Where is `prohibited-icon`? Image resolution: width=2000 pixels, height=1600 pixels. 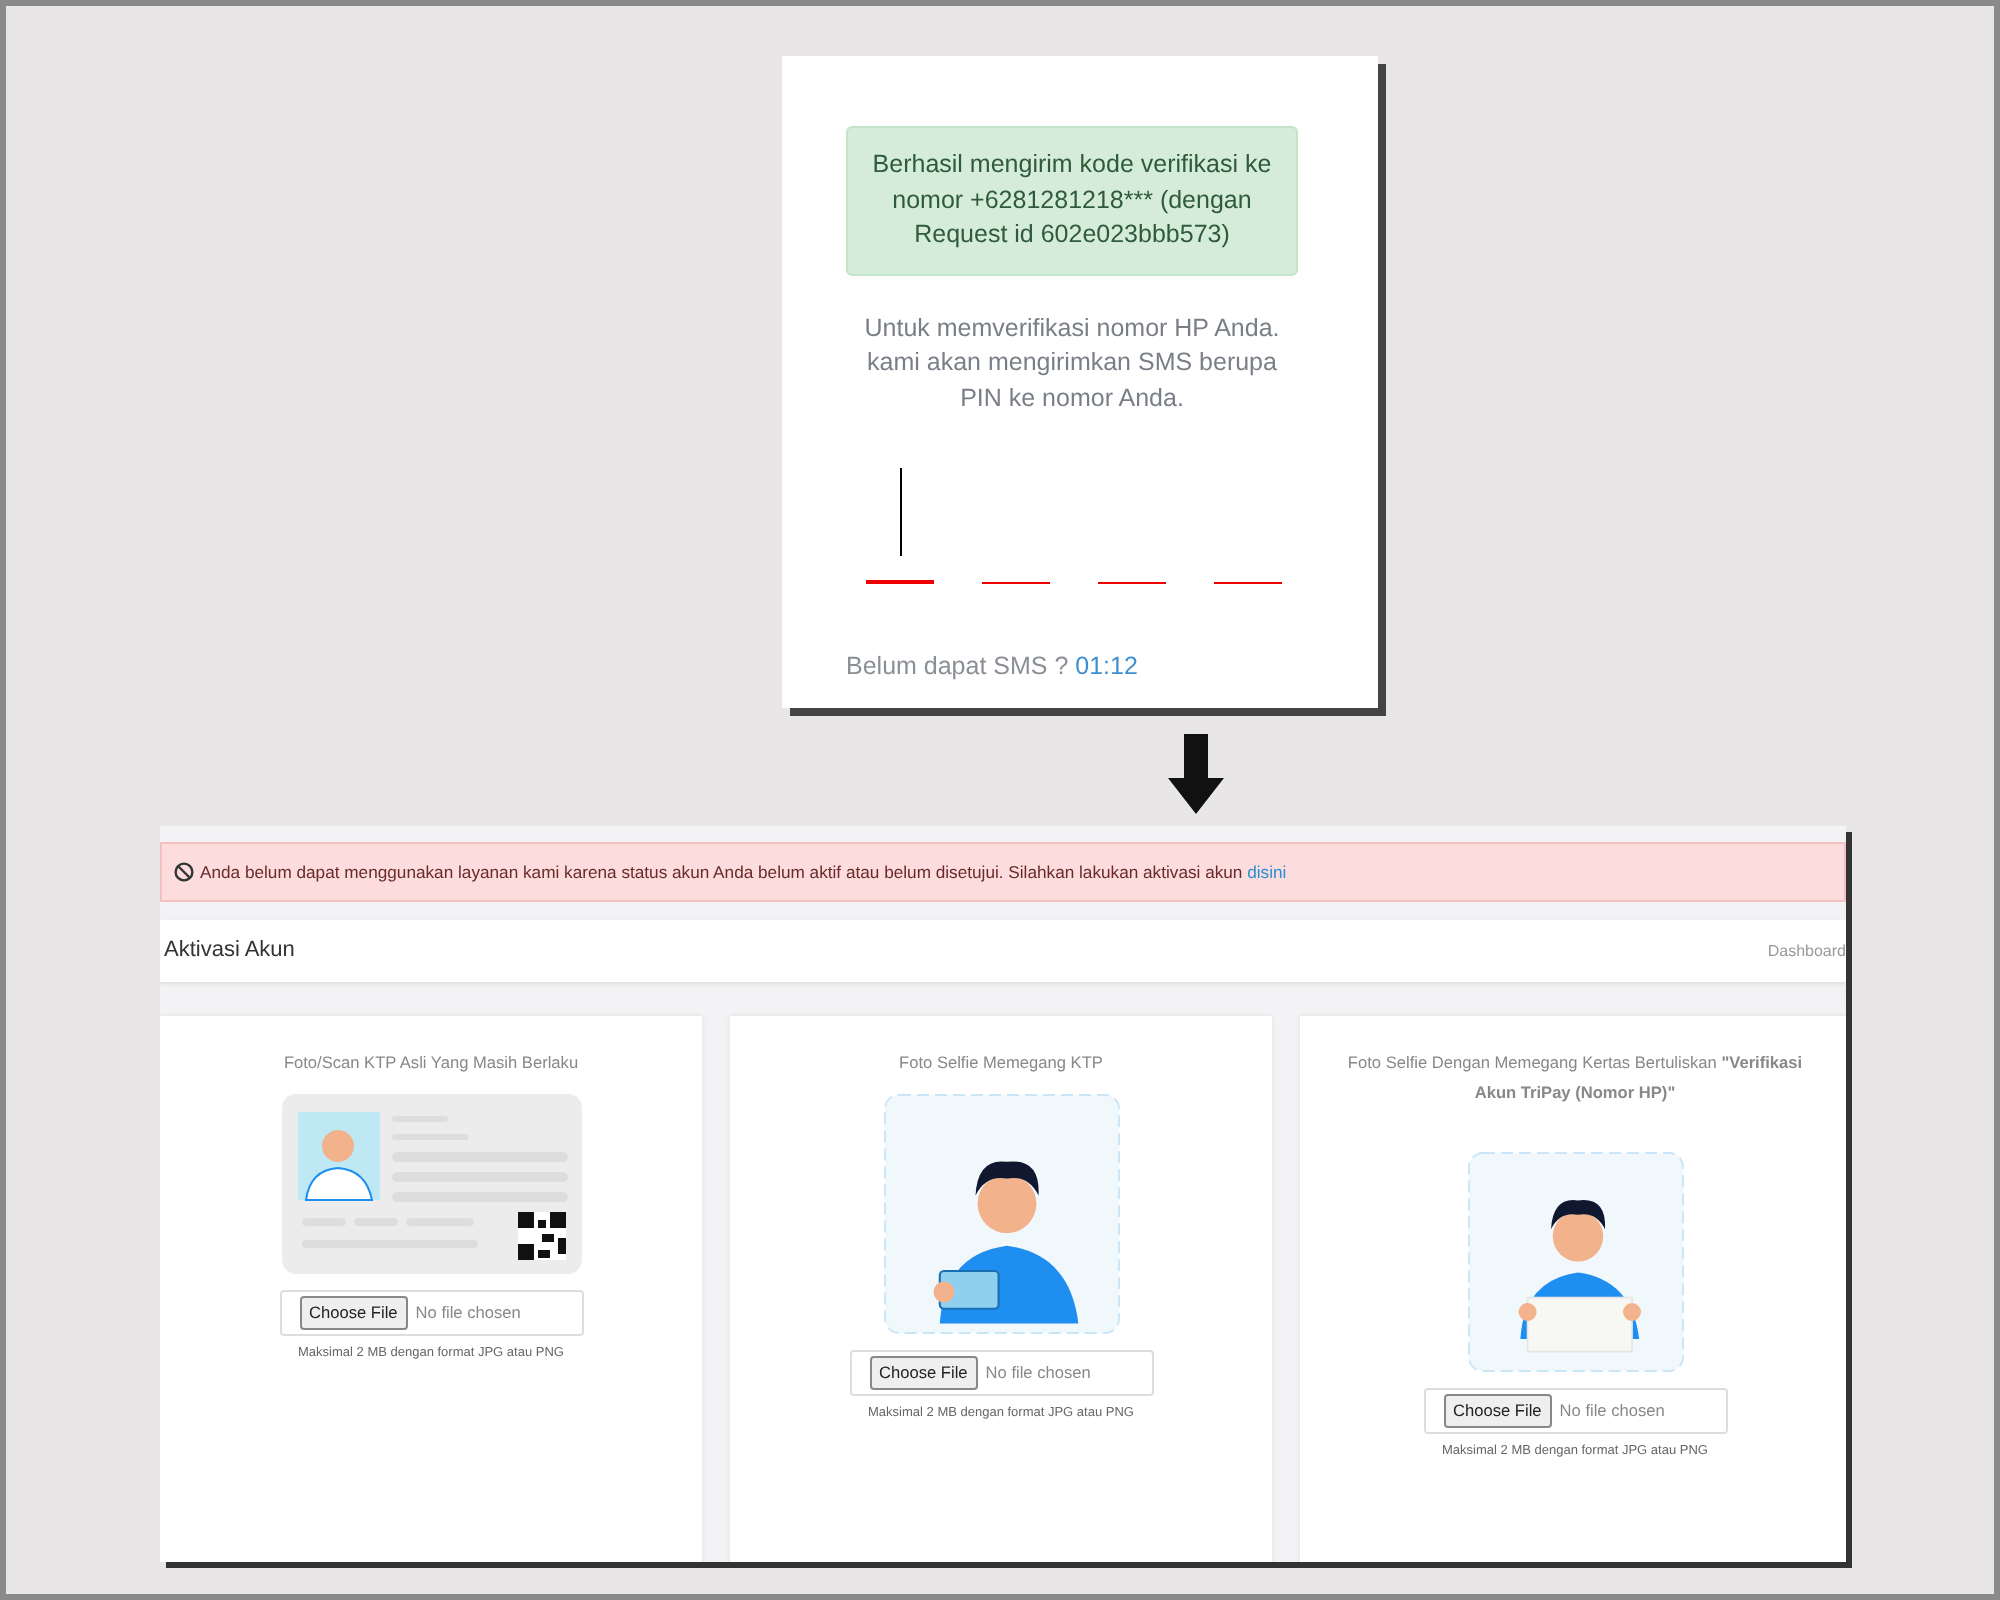 prohibited-icon is located at coordinates (184, 872).